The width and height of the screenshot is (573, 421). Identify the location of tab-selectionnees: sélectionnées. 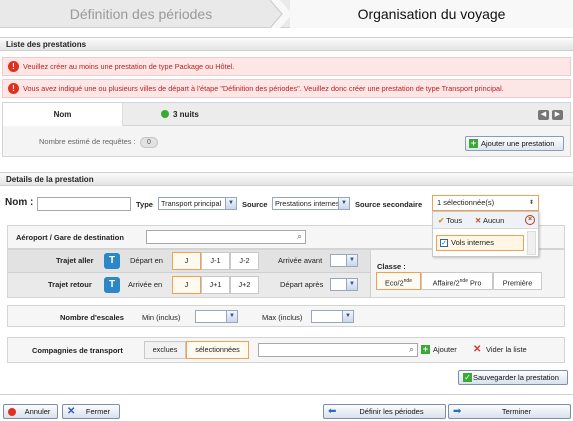
(217, 350).